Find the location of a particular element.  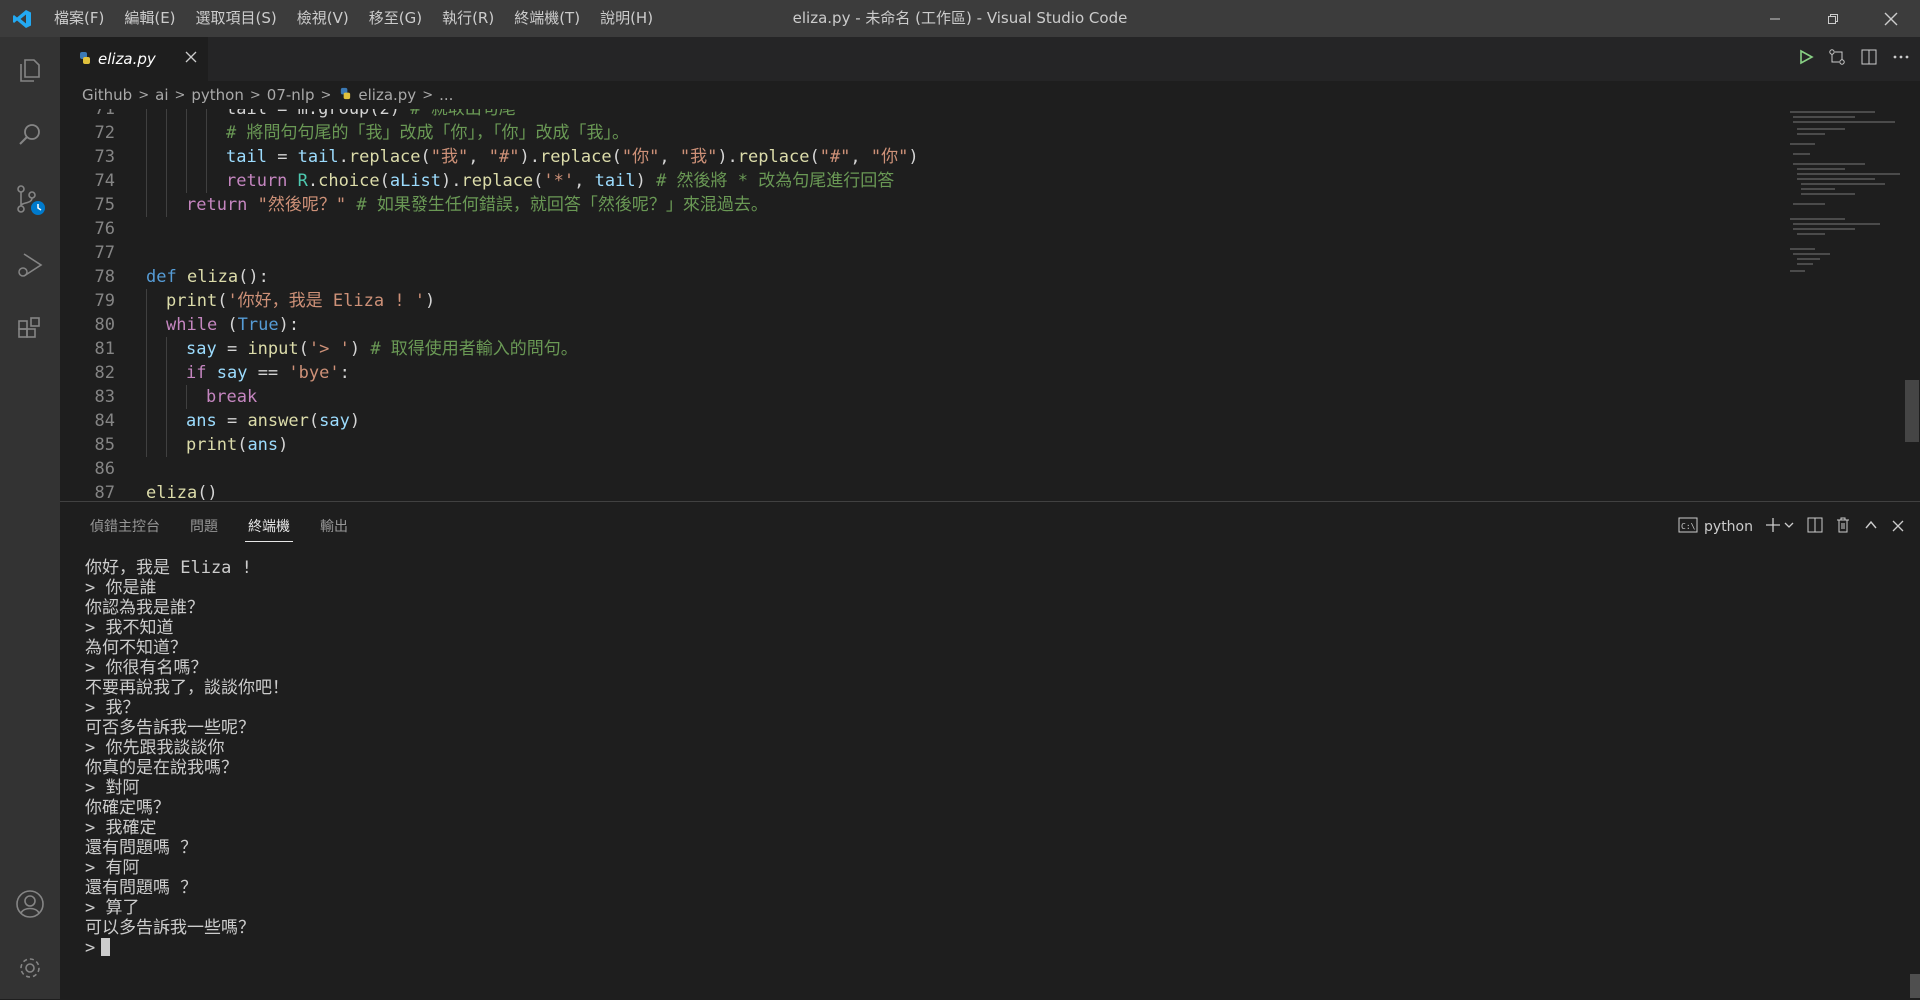

maximize-panel-icon is located at coordinates (1871, 527).